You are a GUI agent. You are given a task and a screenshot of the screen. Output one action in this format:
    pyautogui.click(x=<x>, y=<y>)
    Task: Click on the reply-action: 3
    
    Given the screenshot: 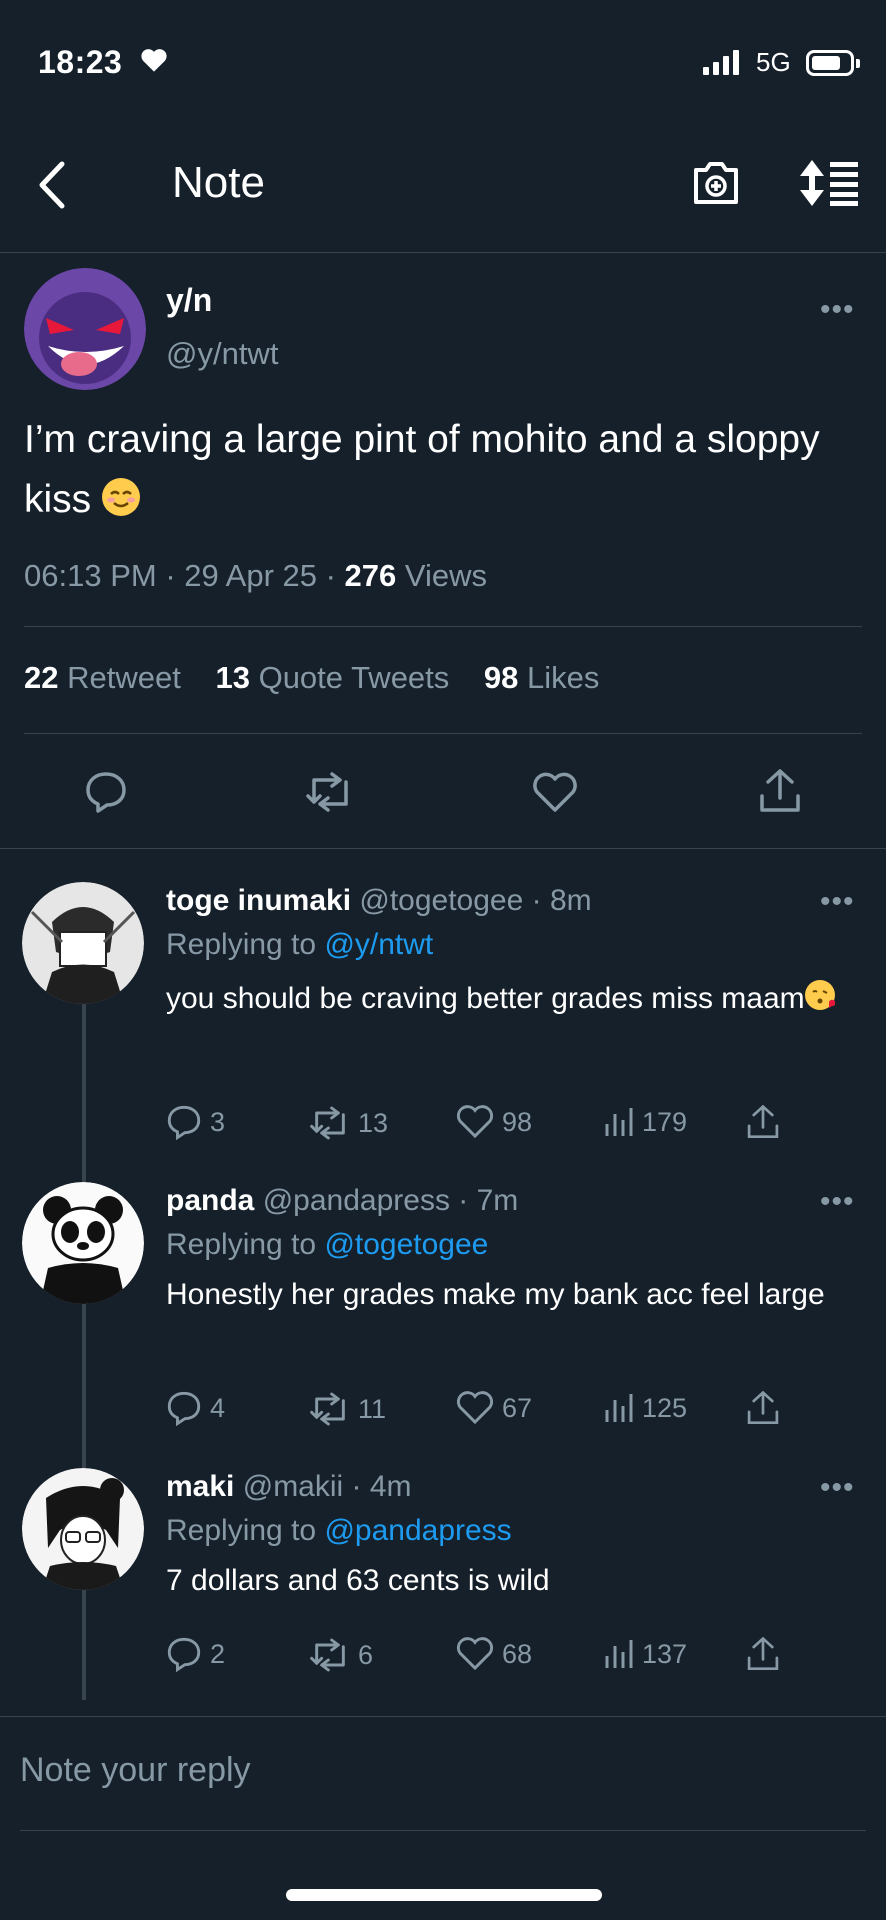 What is the action you would take?
    pyautogui.click(x=195, y=1122)
    